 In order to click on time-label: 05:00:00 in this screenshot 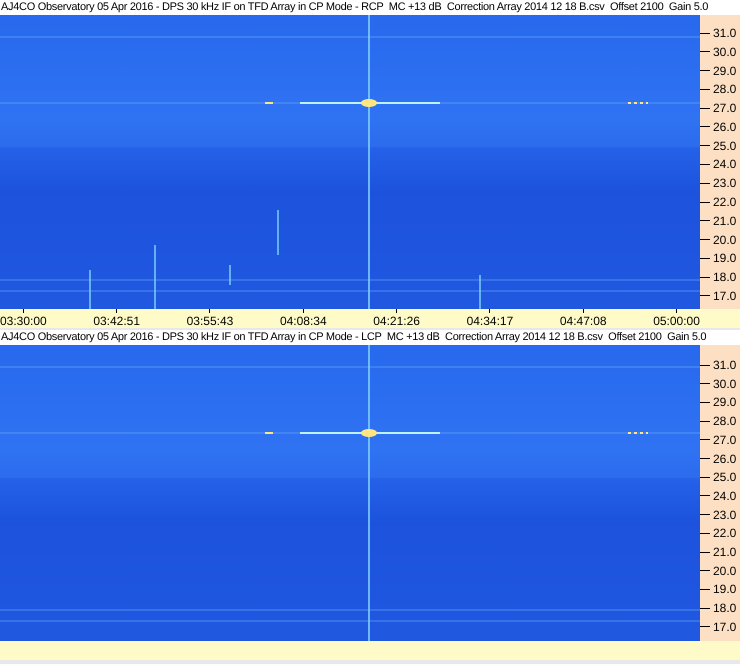, I will do `click(676, 321)`.